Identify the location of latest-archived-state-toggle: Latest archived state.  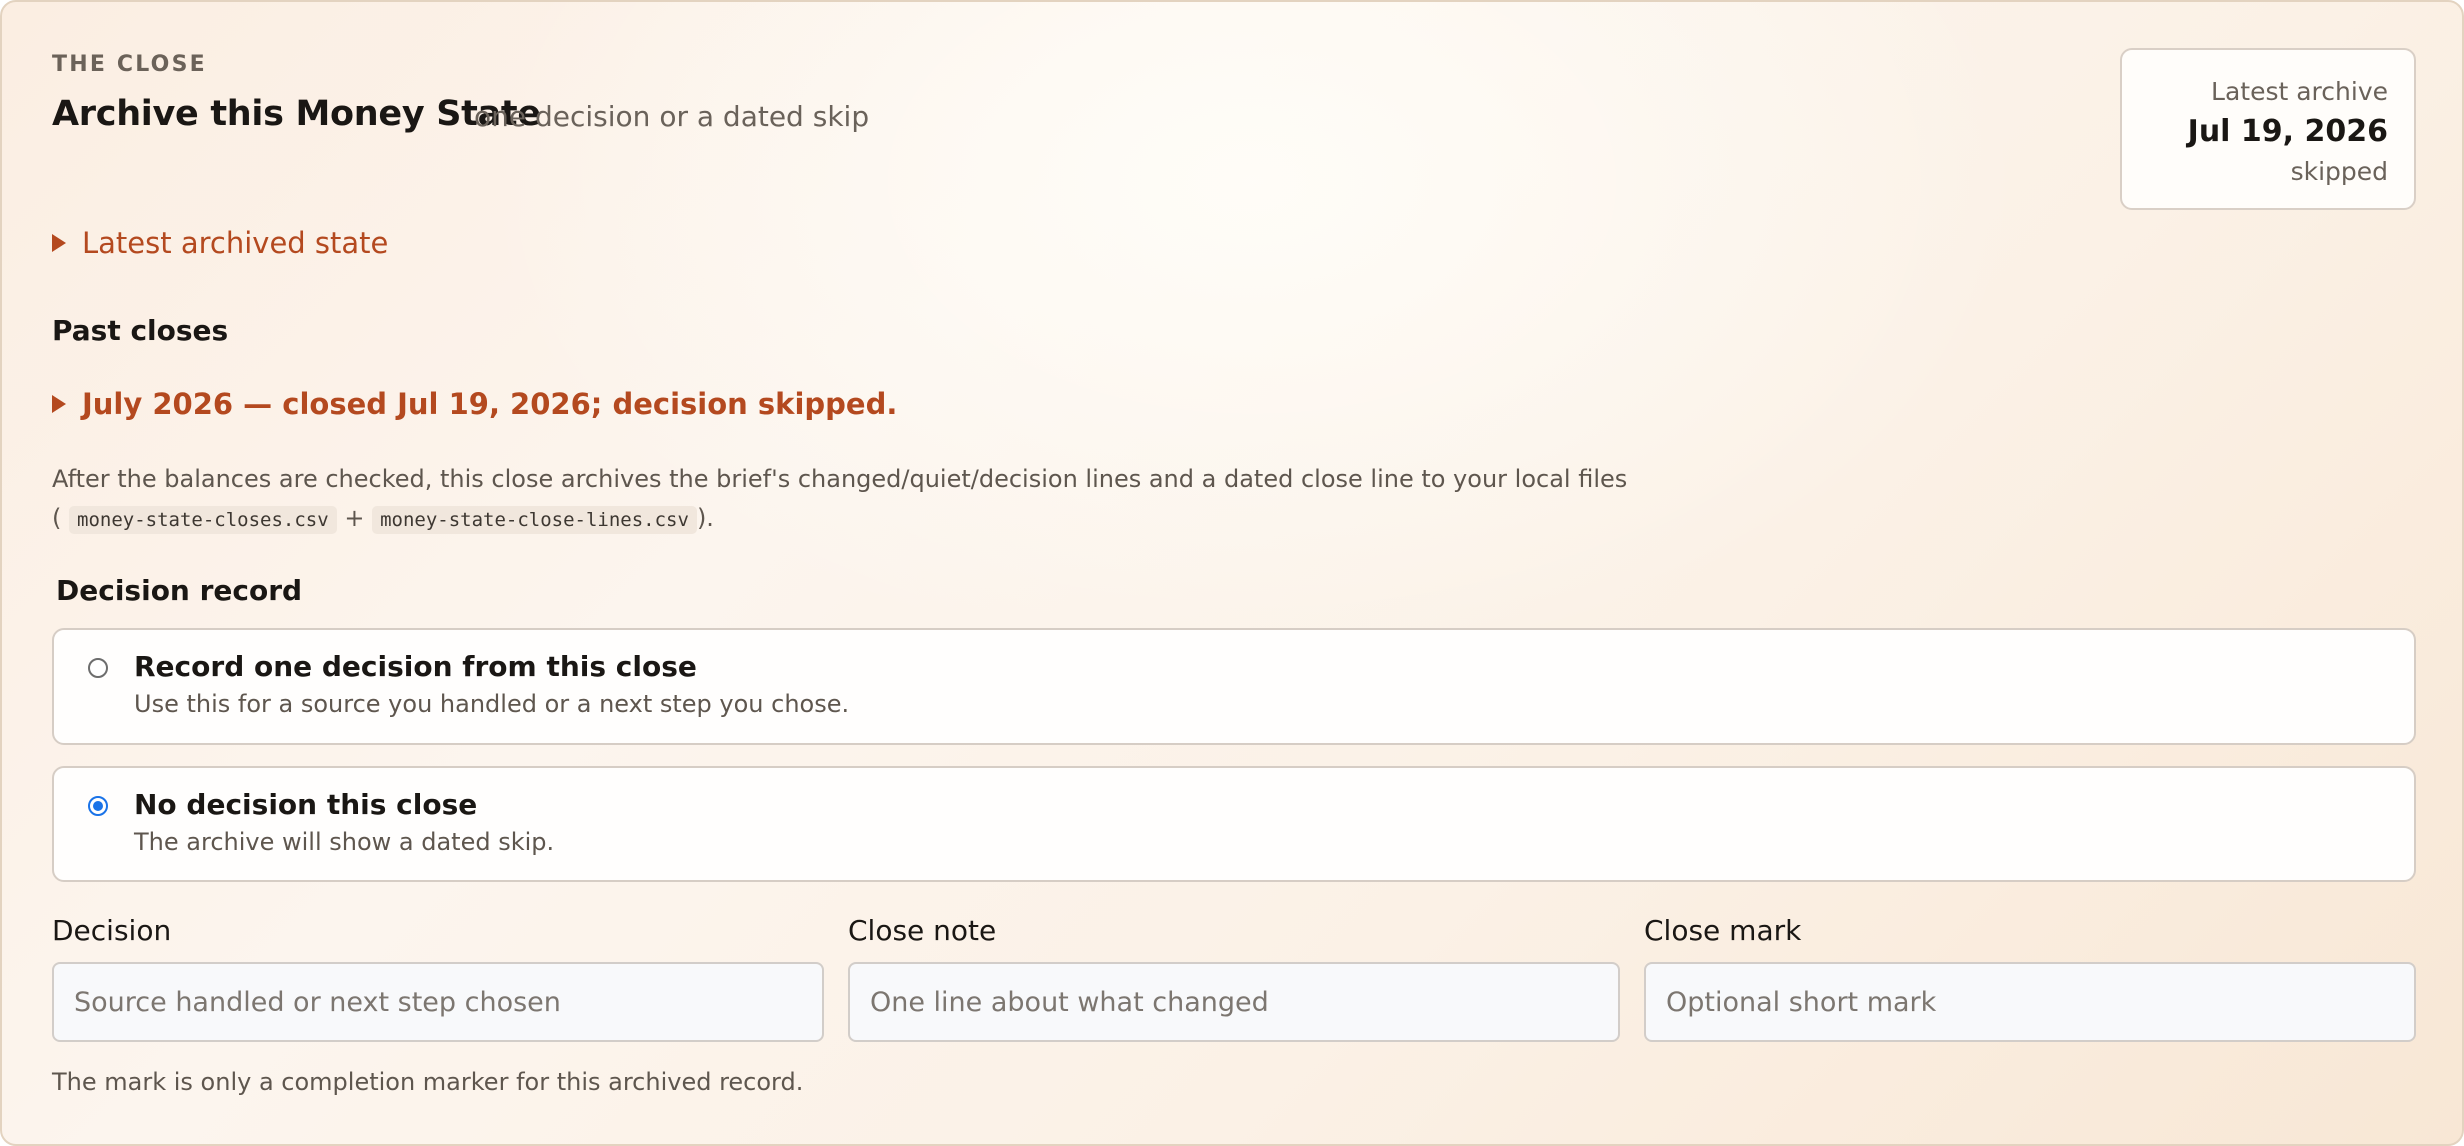
(220, 243).